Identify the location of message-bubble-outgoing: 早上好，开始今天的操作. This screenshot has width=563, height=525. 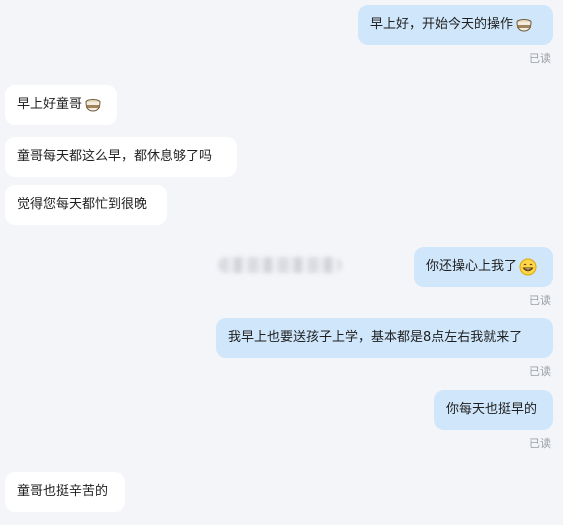
(455, 25).